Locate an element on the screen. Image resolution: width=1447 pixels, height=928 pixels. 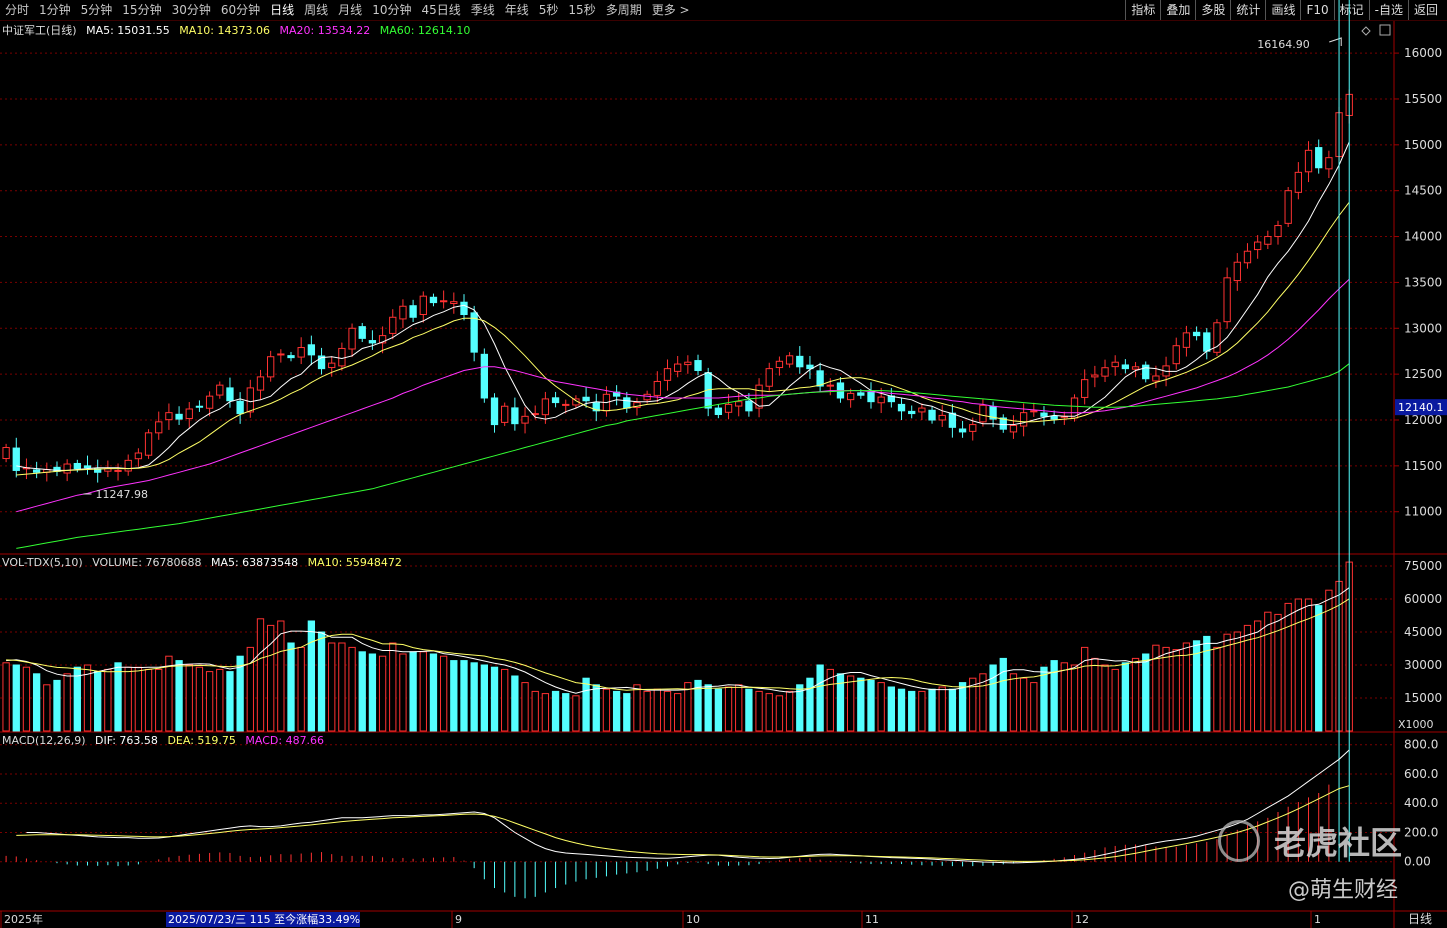
price-tick-label: 16000 is located at coordinates (1423, 53).